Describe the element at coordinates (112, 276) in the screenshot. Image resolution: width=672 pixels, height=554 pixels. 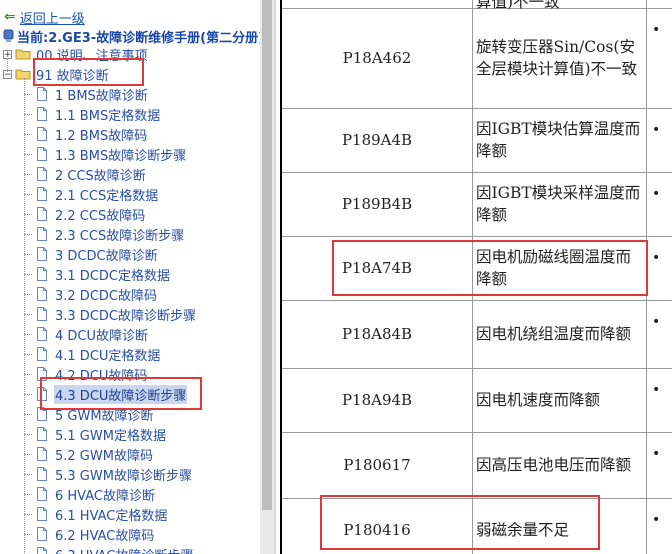
I see `tree-item-label: 3.1 DCDC定格数据` at that location.